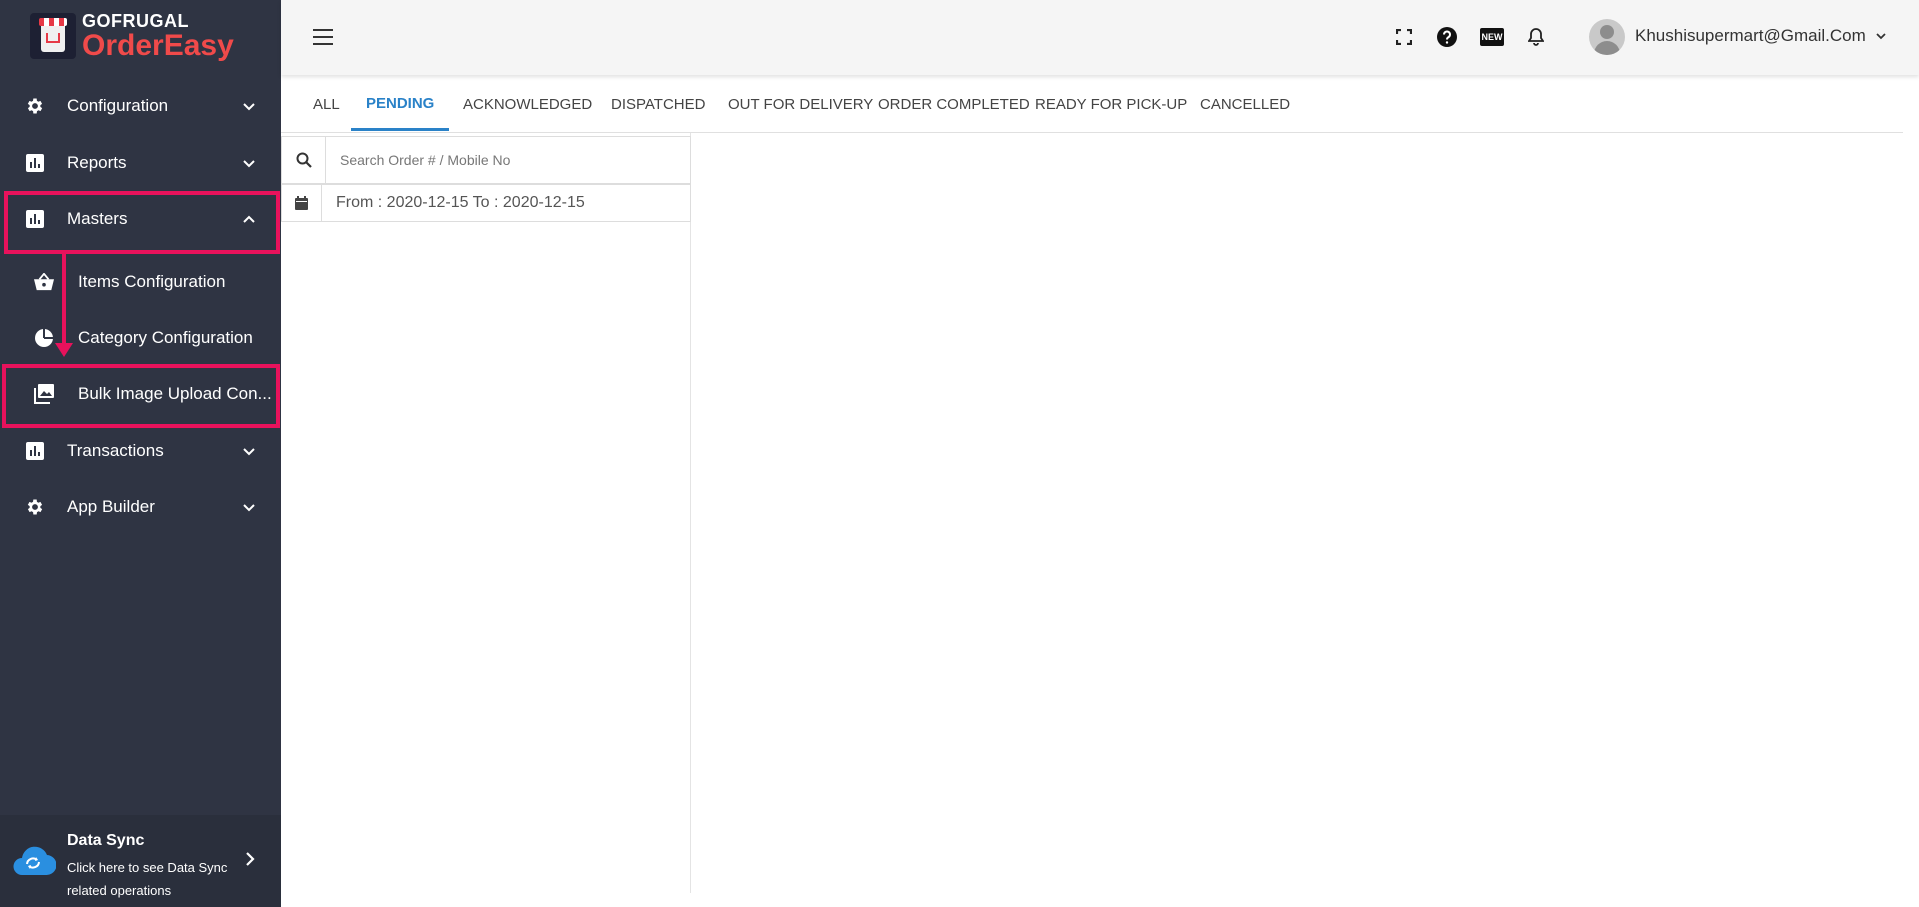 Image resolution: width=1919 pixels, height=907 pixels. What do you see at coordinates (111, 506) in the screenshot?
I see `sidebar-item-label: App Builder` at bounding box center [111, 506].